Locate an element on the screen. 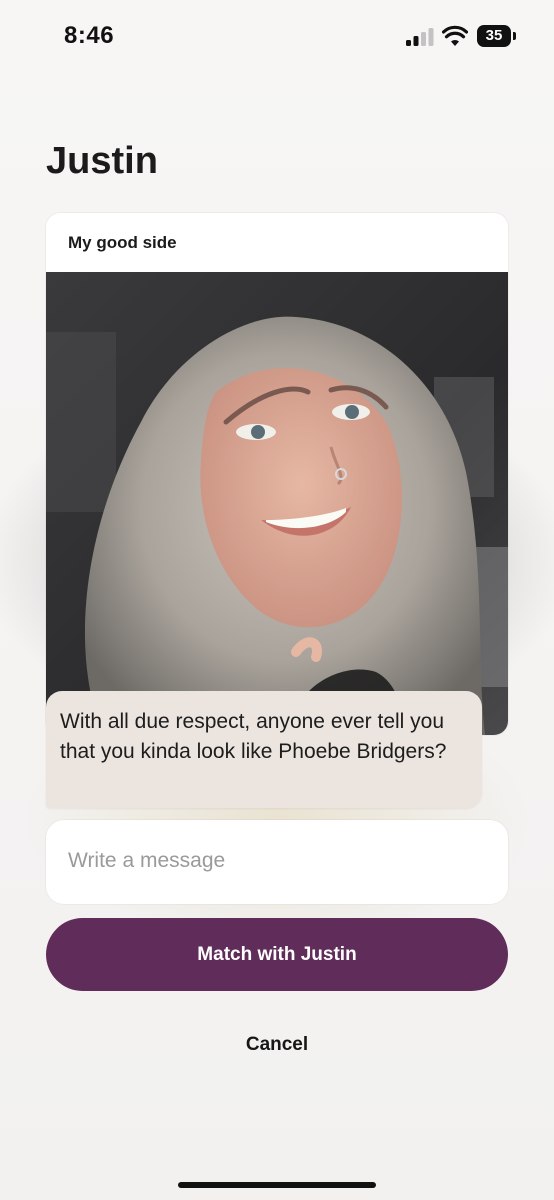  prompt-card-title: My good side is located at coordinates (122, 242).